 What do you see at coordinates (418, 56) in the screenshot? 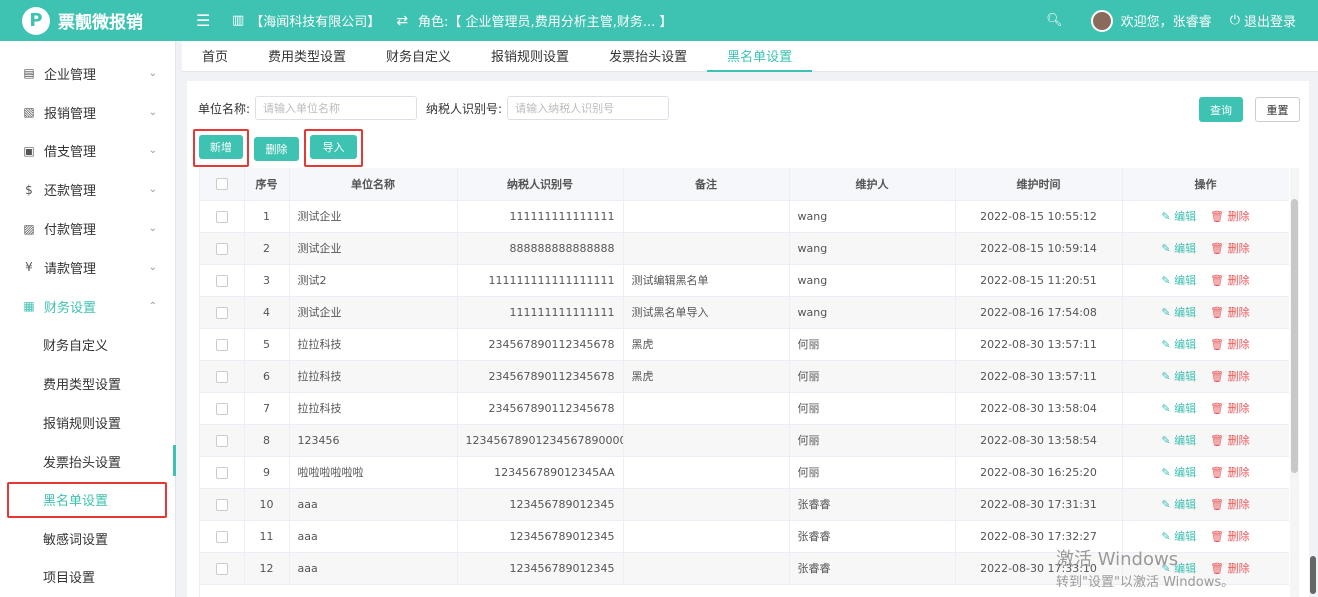
I see `tab-finance-custom: 财务自定义` at bounding box center [418, 56].